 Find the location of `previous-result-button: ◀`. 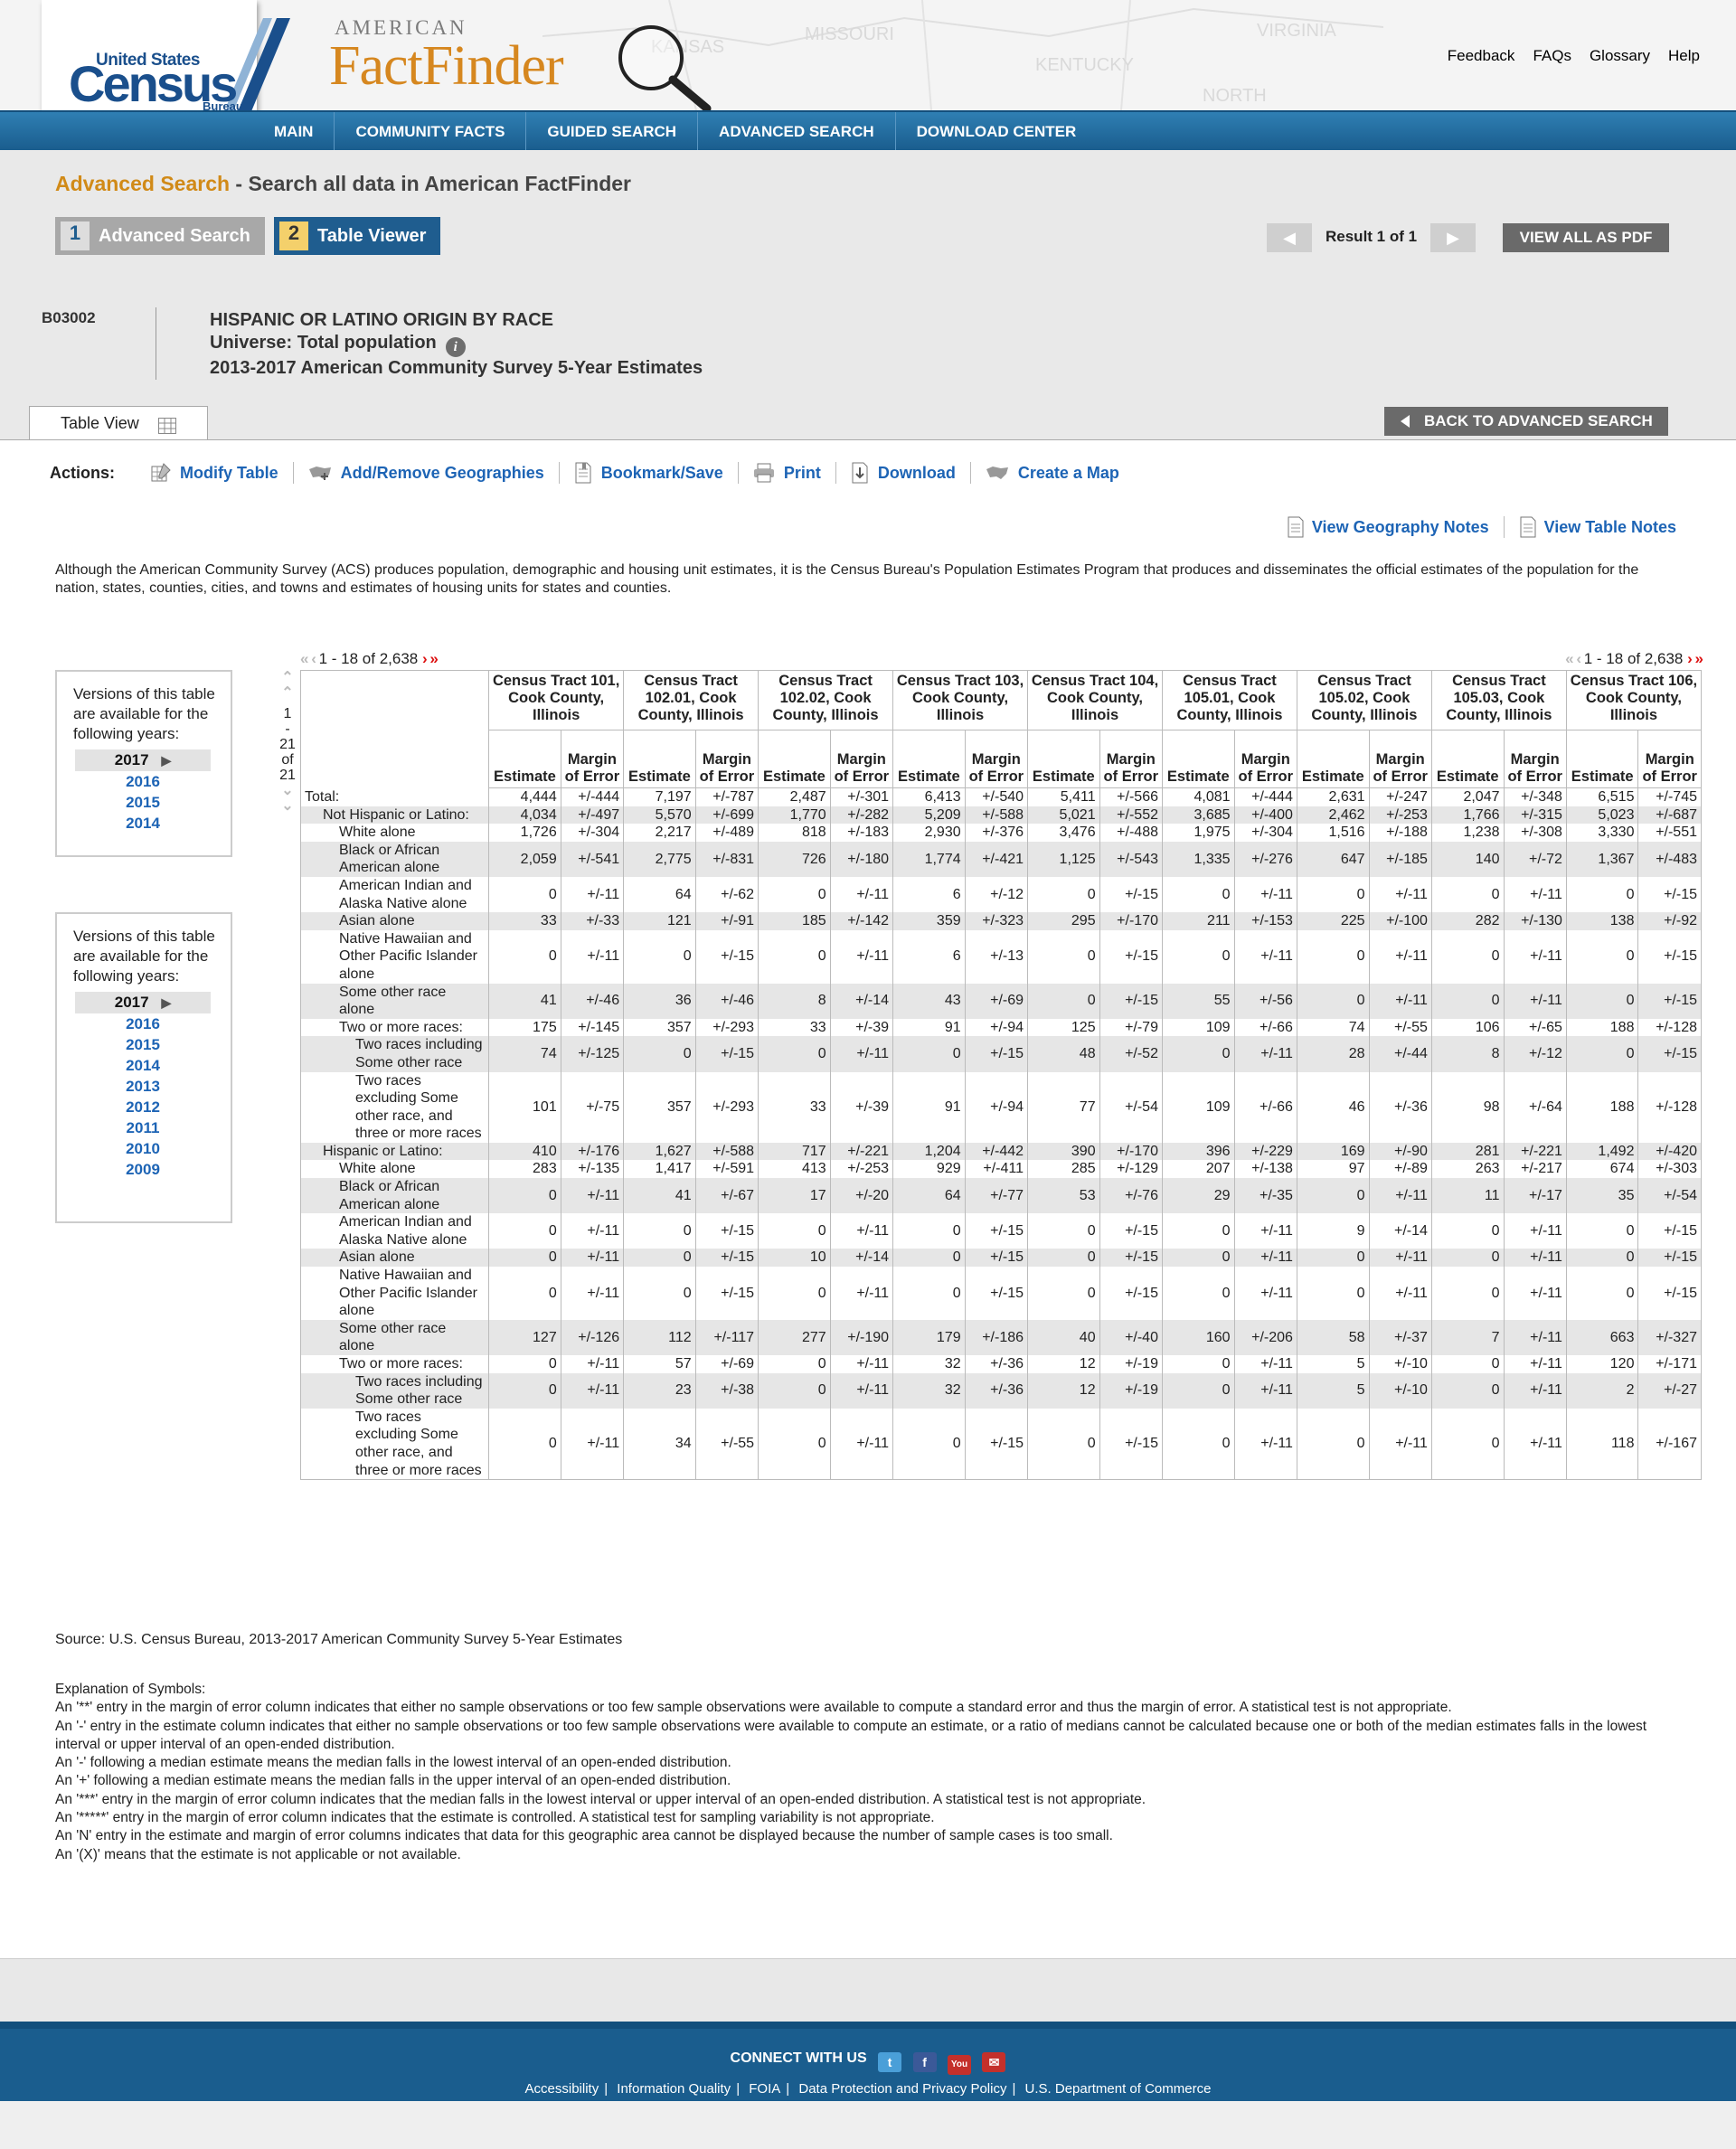

previous-result-button: ◀ is located at coordinates (1290, 238).